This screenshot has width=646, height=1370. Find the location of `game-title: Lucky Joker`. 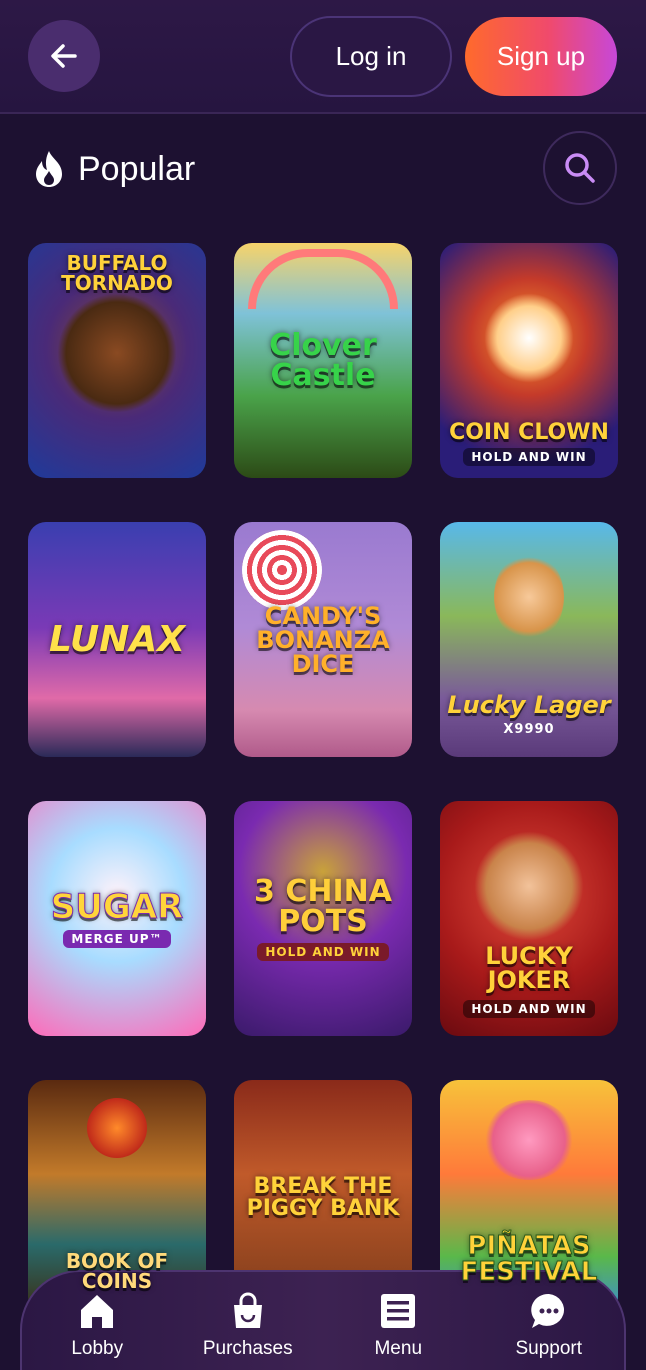

game-title: Lucky Joker is located at coordinates (529, 968).